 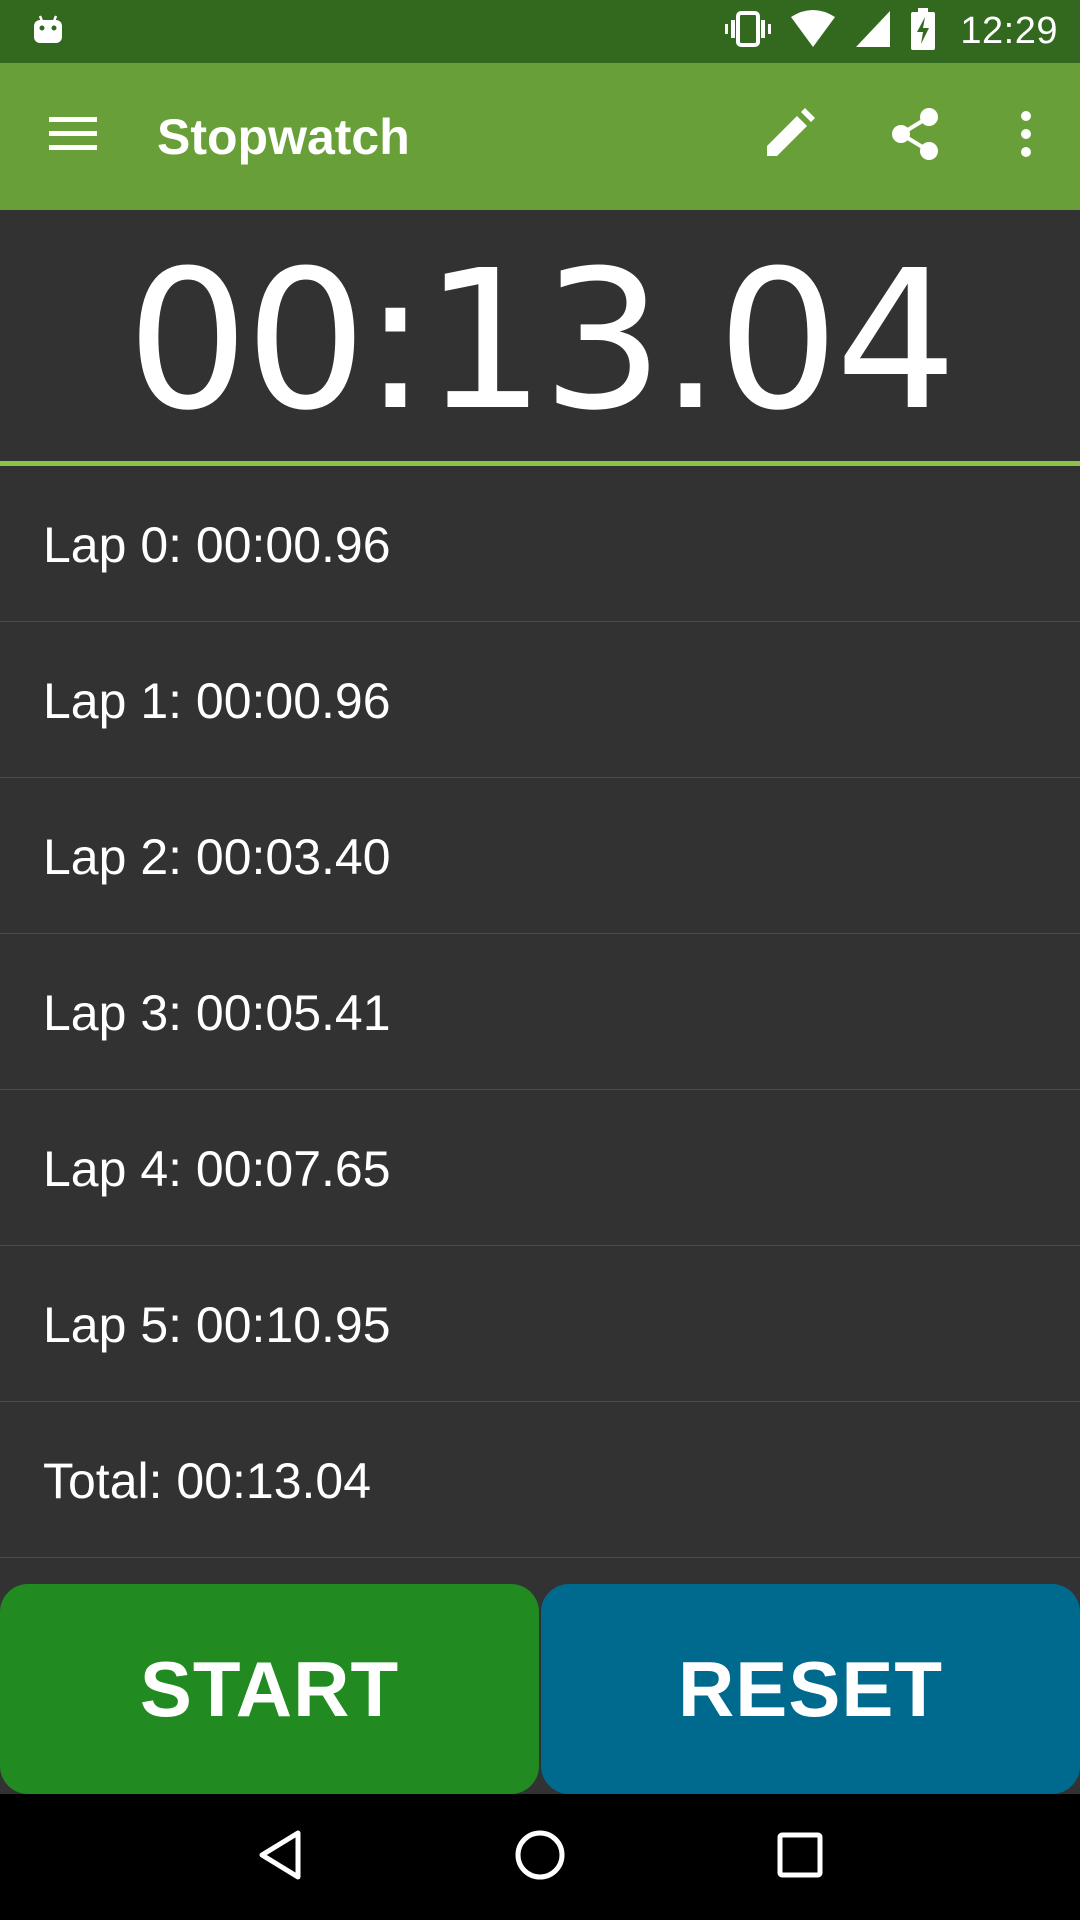 What do you see at coordinates (269, 1689) in the screenshot?
I see `start-button: START` at bounding box center [269, 1689].